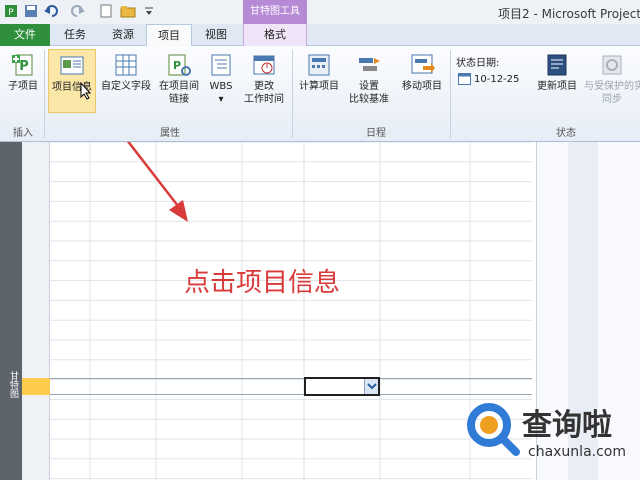  Describe the element at coordinates (179, 86) in the screenshot. I see `links-between-projects-label-1: 在项目间` at that location.